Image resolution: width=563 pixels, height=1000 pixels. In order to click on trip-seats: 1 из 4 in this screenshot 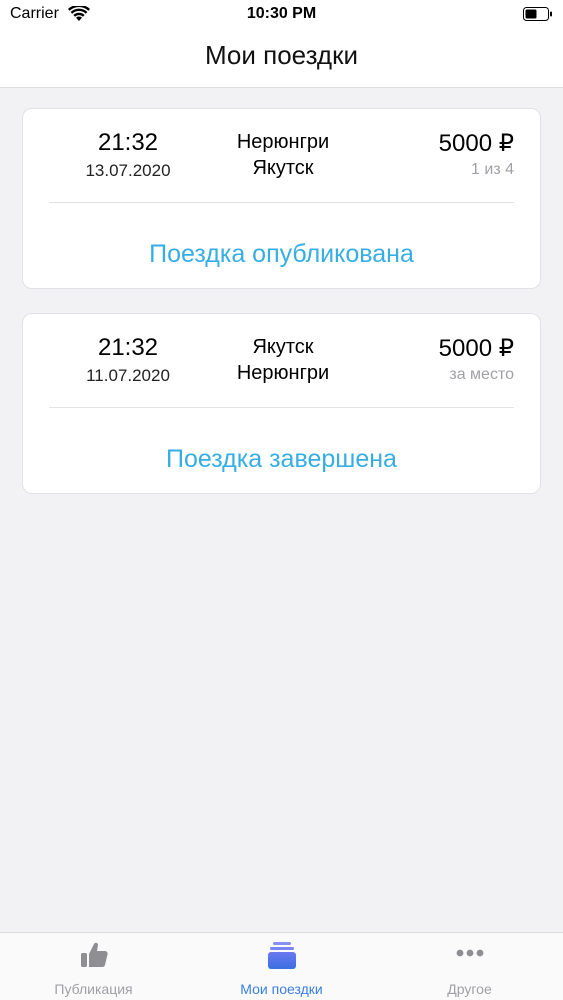, I will do `click(492, 169)`.